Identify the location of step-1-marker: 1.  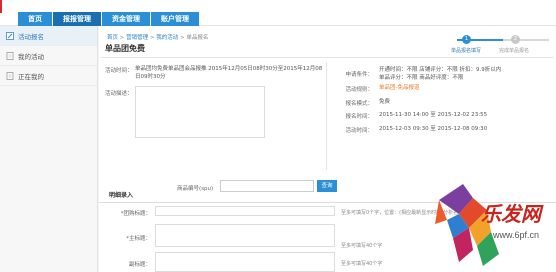
(466, 39).